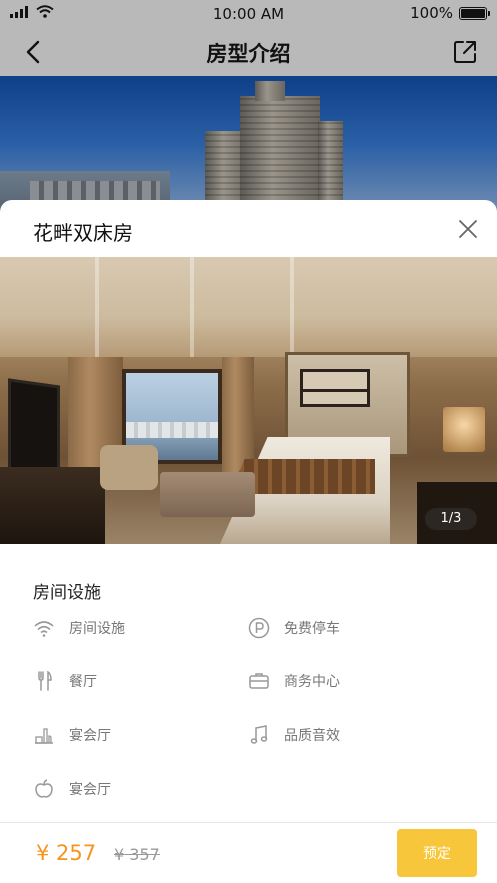 The height and width of the screenshot is (883, 497). Describe the element at coordinates (83, 233) in the screenshot. I see `room-name: 花畔双床房` at that location.